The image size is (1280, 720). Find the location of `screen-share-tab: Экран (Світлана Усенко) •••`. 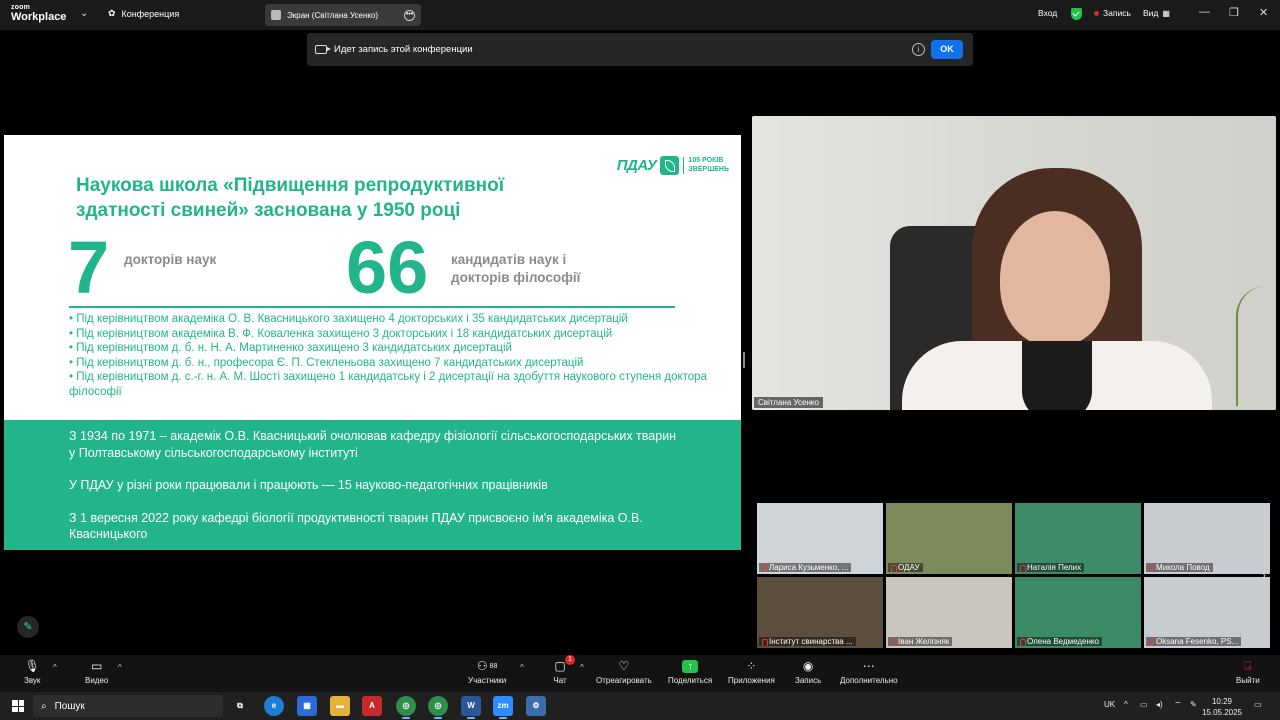

screen-share-tab: Экран (Світлана Усенко) ••• is located at coordinates (343, 15).